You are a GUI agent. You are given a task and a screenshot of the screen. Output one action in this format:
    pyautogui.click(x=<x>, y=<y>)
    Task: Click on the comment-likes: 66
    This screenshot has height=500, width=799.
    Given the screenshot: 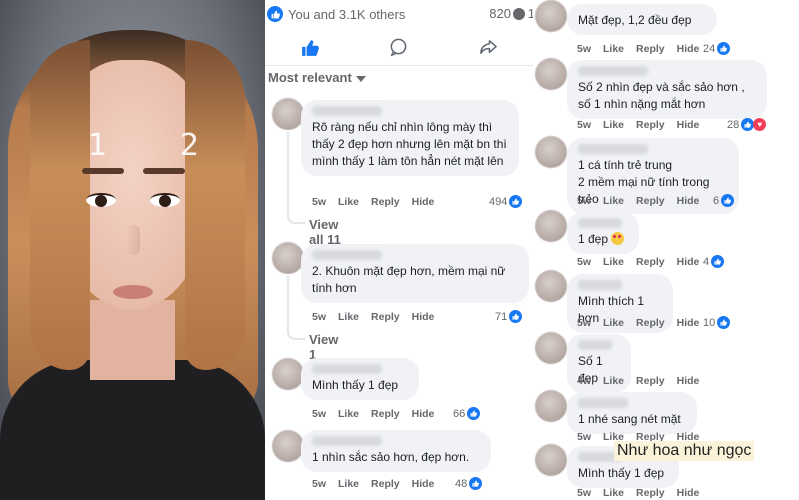 What is the action you would take?
    pyautogui.click(x=467, y=413)
    